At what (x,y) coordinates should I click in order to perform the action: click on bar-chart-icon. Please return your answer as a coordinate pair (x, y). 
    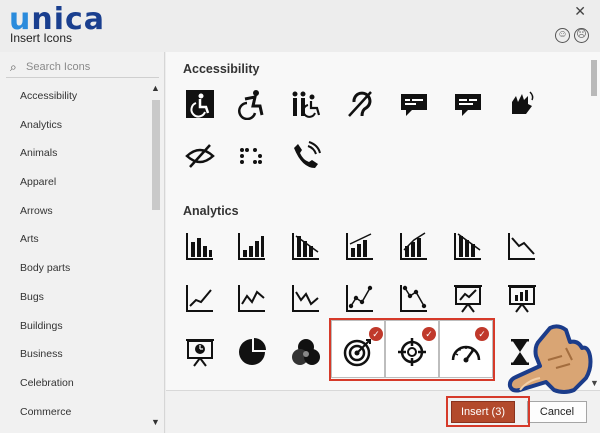
    Looking at the image, I should click on (200, 246).